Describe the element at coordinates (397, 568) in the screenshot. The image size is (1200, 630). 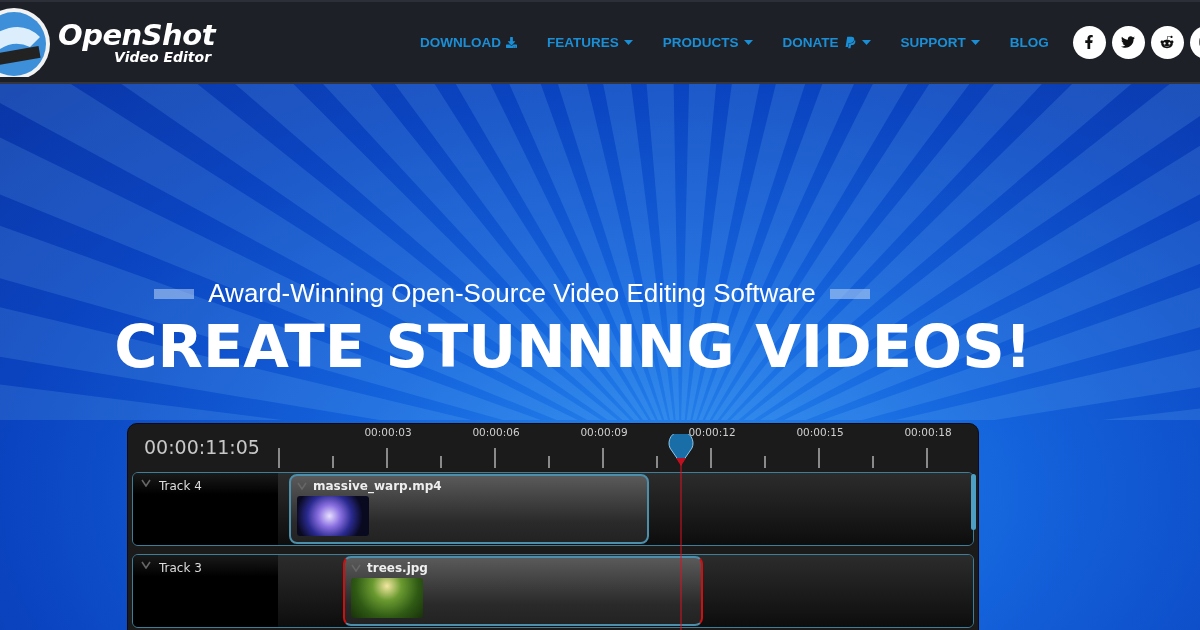
I see `clip-name: trees.jpg` at that location.